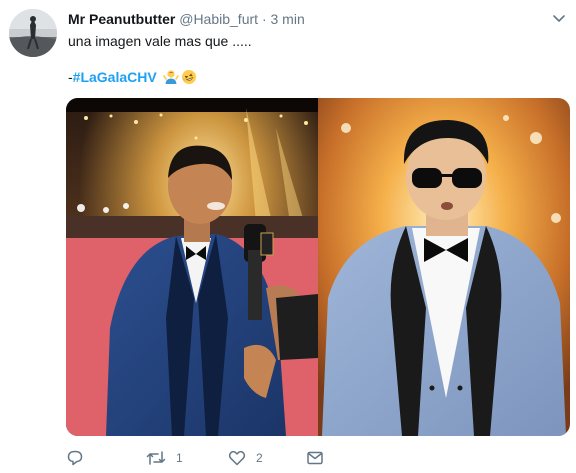 The image size is (576, 473). Describe the element at coordinates (179, 458) in the screenshot. I see `retweet-count: 1` at that location.